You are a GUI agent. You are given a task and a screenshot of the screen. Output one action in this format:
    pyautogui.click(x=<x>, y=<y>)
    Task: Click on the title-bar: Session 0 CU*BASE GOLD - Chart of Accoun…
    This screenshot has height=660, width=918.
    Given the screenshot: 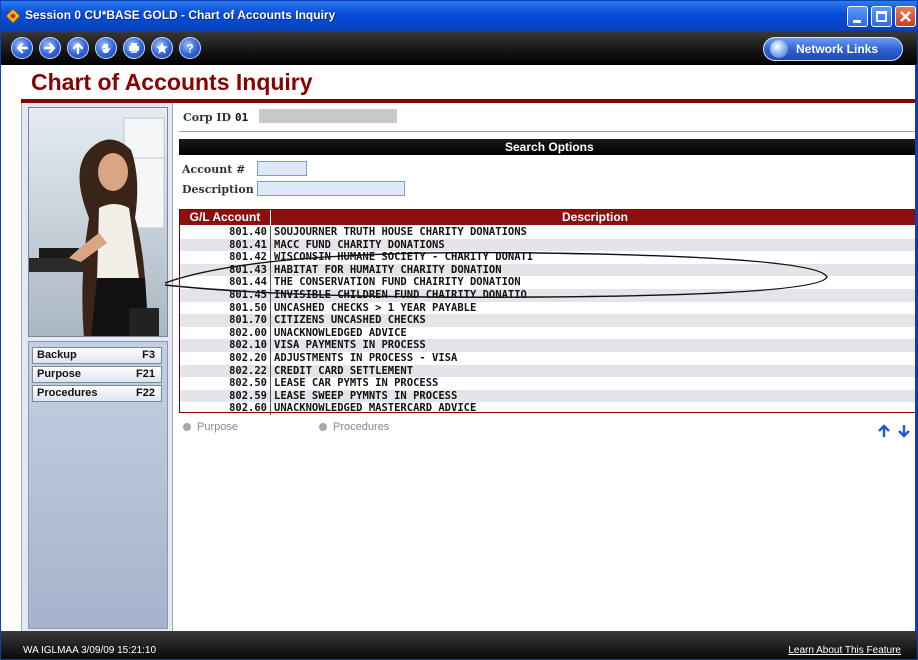 What is the action you would take?
    pyautogui.click(x=459, y=16)
    